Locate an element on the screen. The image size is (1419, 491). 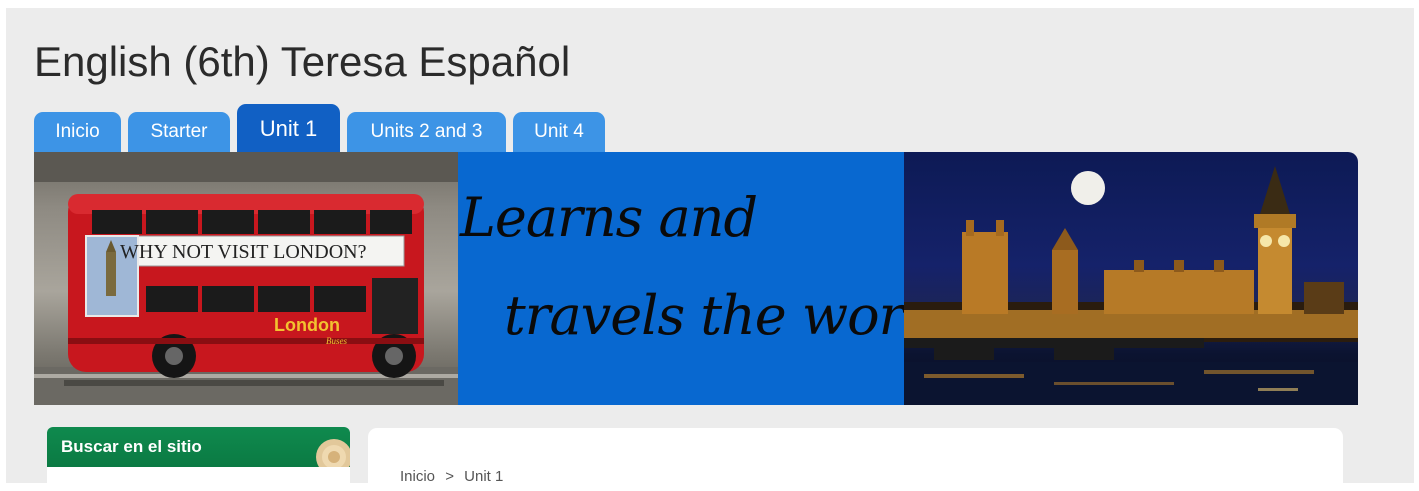
search-block-header: Buscar en el sitio is located at coordinates (198, 447).